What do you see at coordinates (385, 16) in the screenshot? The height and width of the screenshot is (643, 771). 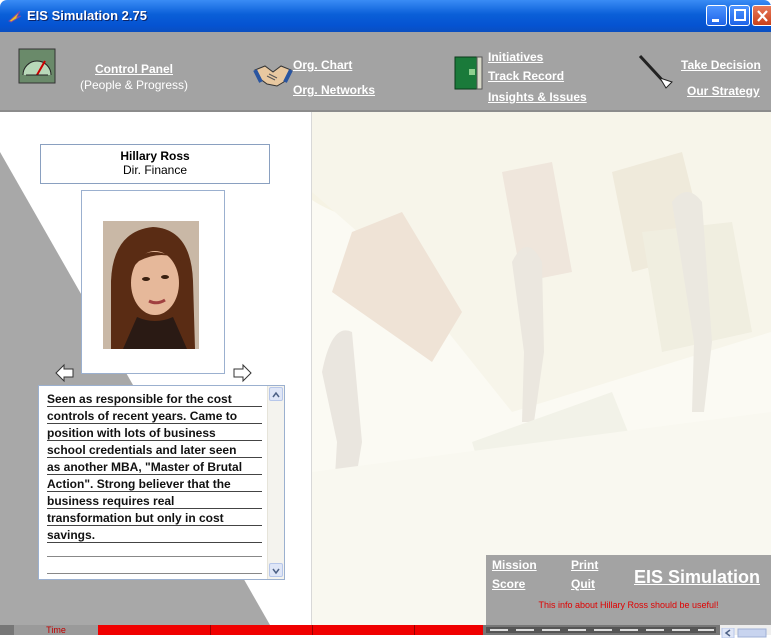 I see `title-bar: EIS Simulation 2.75` at bounding box center [385, 16].